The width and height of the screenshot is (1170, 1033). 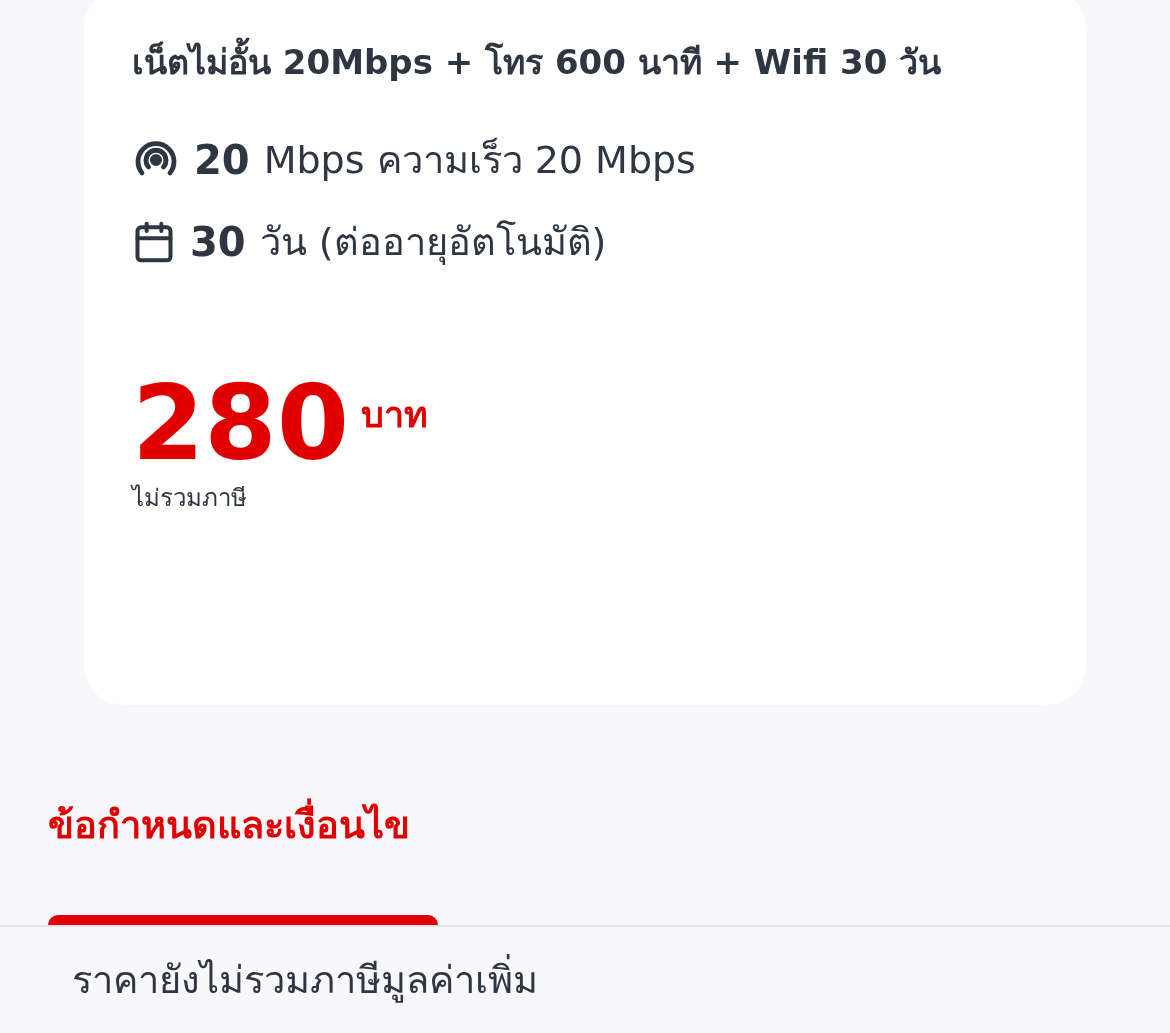 I want to click on feature-value: 30, so click(x=218, y=242).